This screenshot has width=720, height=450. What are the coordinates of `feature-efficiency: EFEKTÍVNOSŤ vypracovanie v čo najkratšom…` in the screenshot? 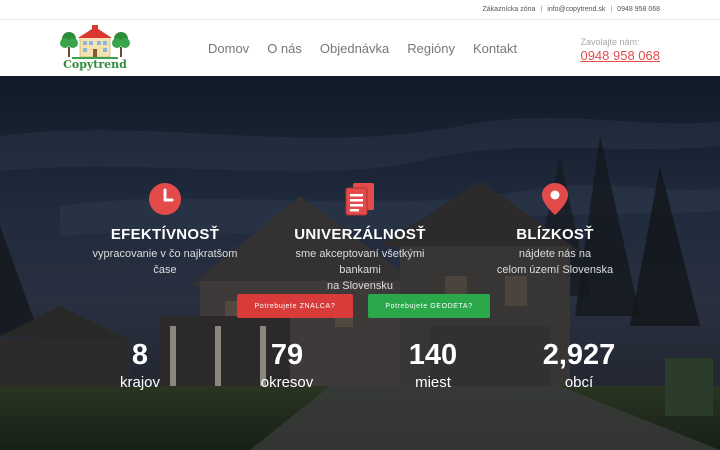 It's located at (165, 230).